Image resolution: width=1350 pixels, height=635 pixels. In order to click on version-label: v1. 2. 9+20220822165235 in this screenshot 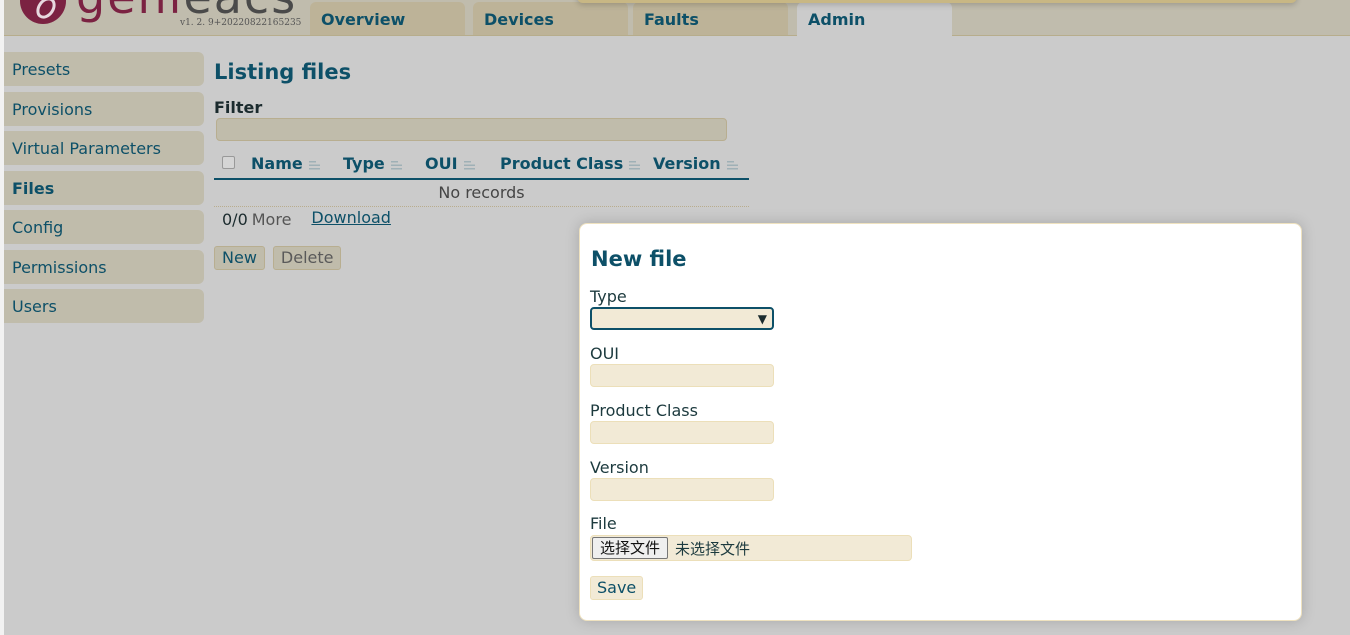, I will do `click(241, 23)`.